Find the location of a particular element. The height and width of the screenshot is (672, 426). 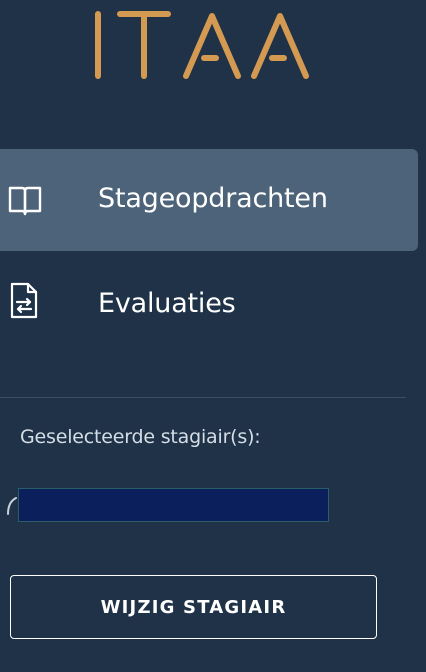

nav-item-label: Stageopdrachten is located at coordinates (213, 198).